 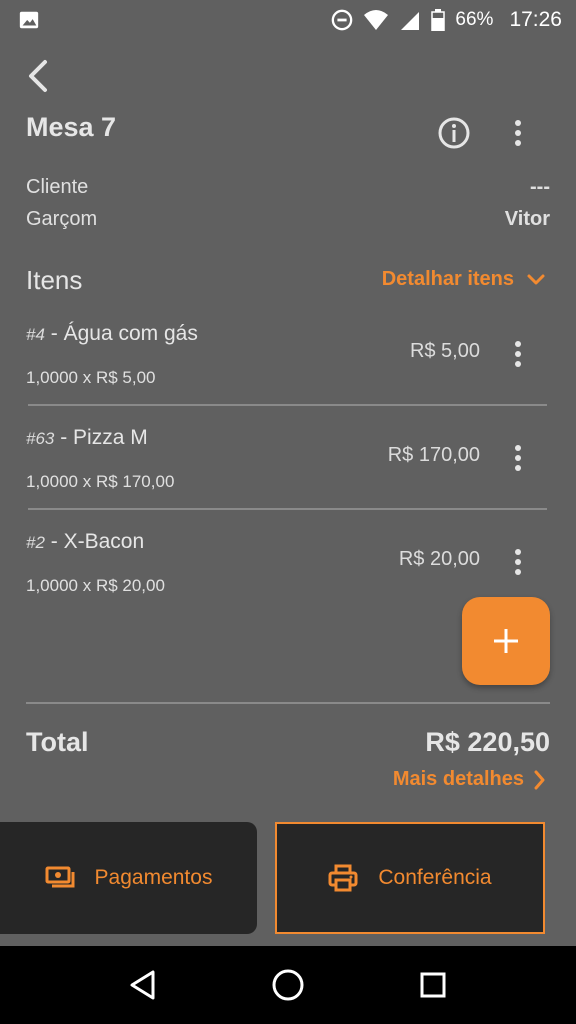 What do you see at coordinates (94, 541) in the screenshot?
I see `item-name: - X-Bacon` at bounding box center [94, 541].